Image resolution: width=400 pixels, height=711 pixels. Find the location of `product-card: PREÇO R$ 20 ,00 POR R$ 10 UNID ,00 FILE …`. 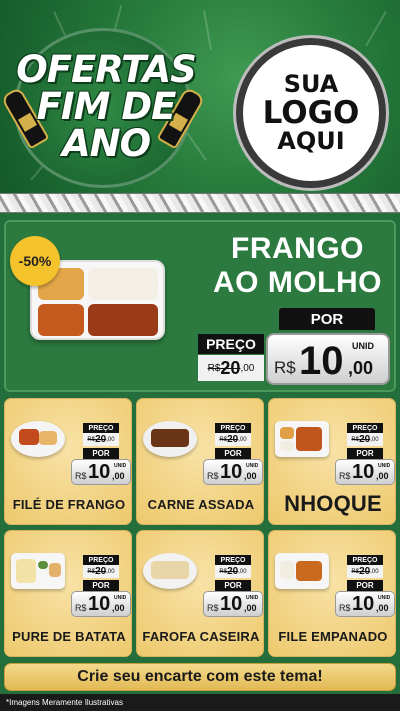

product-card: PREÇO R$ 20 ,00 POR R$ 10 UNID ,00 FILE … is located at coordinates (332, 593).